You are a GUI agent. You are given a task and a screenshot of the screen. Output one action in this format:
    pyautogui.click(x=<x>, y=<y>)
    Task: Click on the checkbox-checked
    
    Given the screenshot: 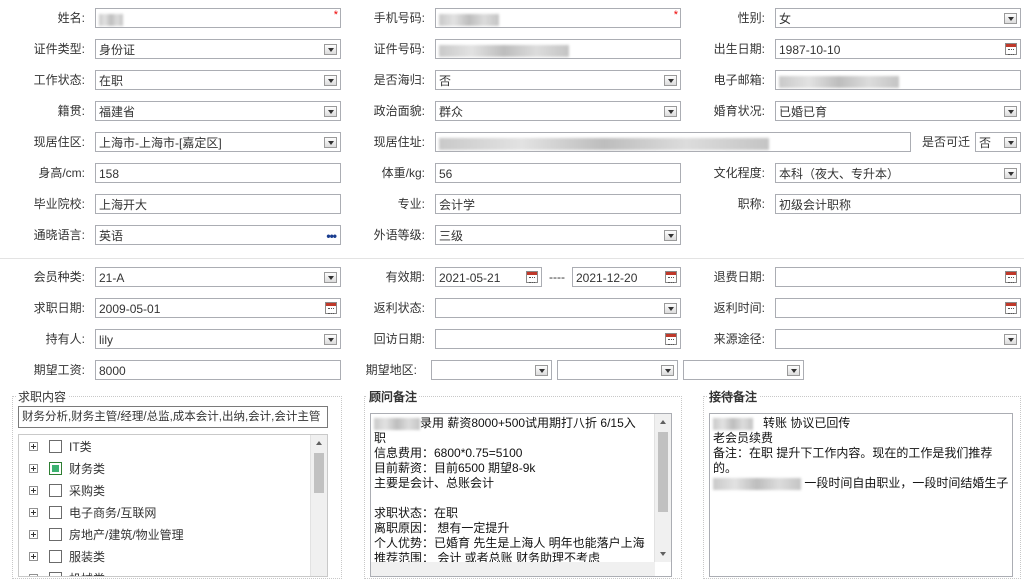 What is the action you would take?
    pyautogui.click(x=55, y=468)
    